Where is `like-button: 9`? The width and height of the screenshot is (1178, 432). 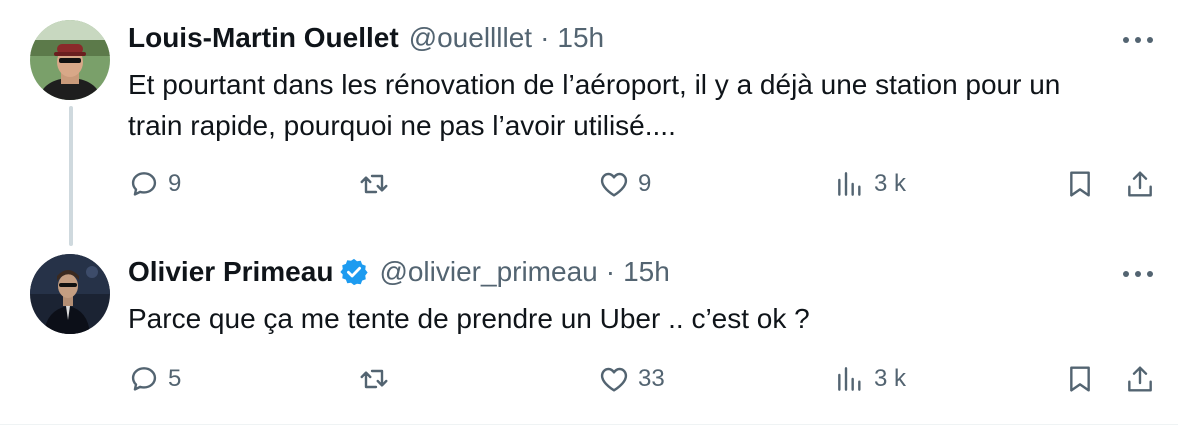 like-button: 9 is located at coordinates (624, 184).